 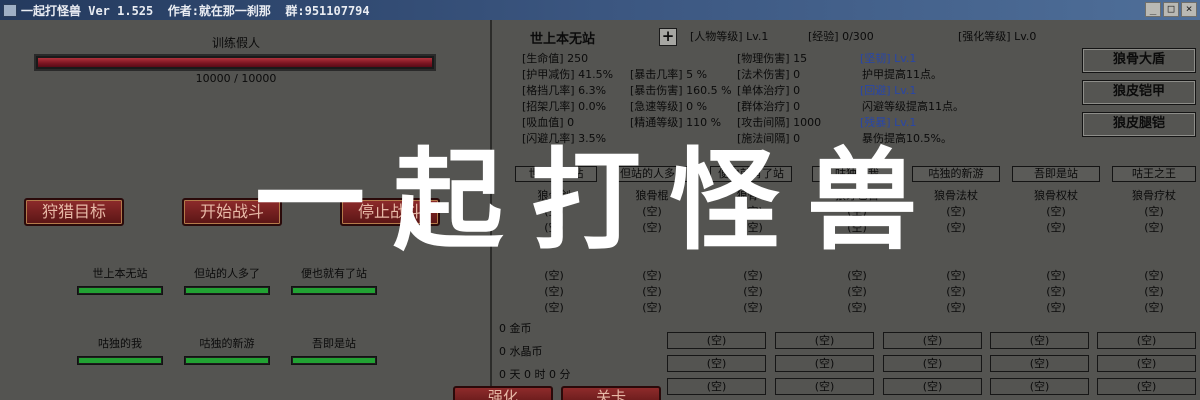 I want to click on gold-count: 0 金币, so click(x=515, y=328).